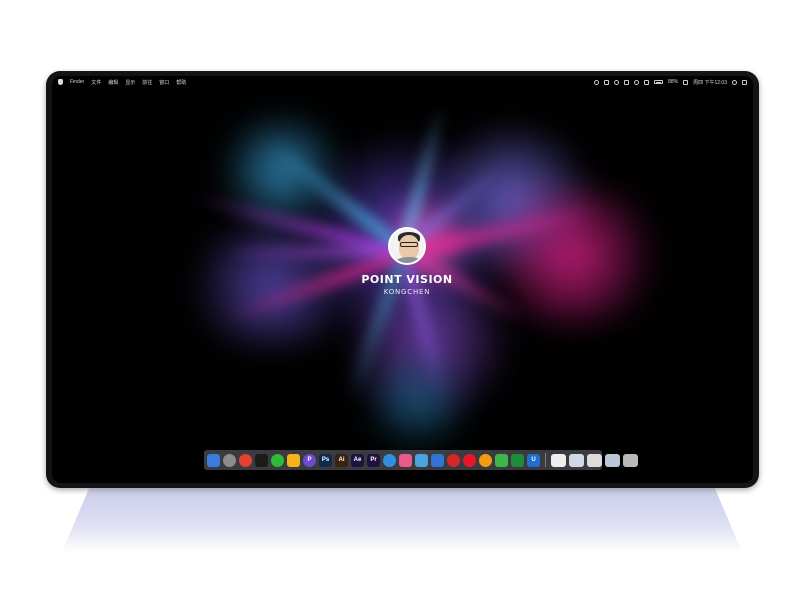 This screenshot has height=600, width=800. Describe the element at coordinates (164, 82) in the screenshot. I see `menu-window: 窗口` at that location.